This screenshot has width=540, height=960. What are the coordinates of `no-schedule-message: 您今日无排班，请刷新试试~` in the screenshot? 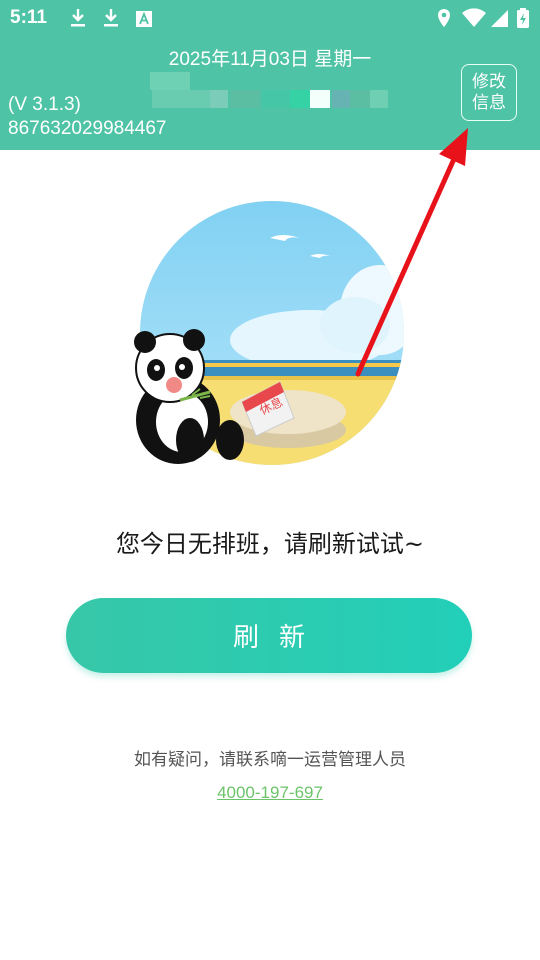 It's located at (270, 544).